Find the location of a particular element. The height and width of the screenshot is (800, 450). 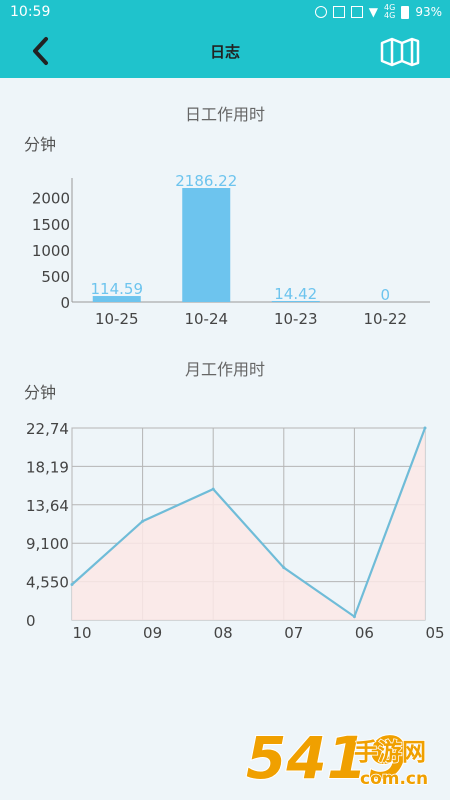

chevron-left-icon is located at coordinates (40, 51).